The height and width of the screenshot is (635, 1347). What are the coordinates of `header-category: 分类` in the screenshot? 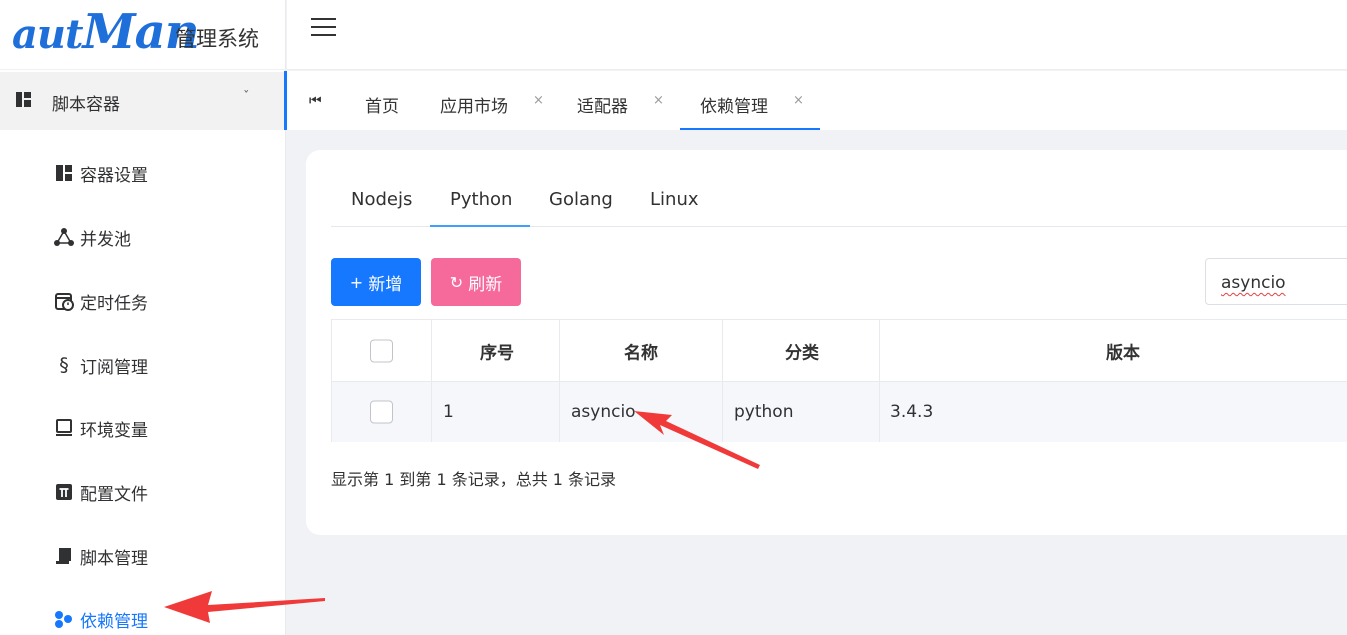 It's located at (802, 353).